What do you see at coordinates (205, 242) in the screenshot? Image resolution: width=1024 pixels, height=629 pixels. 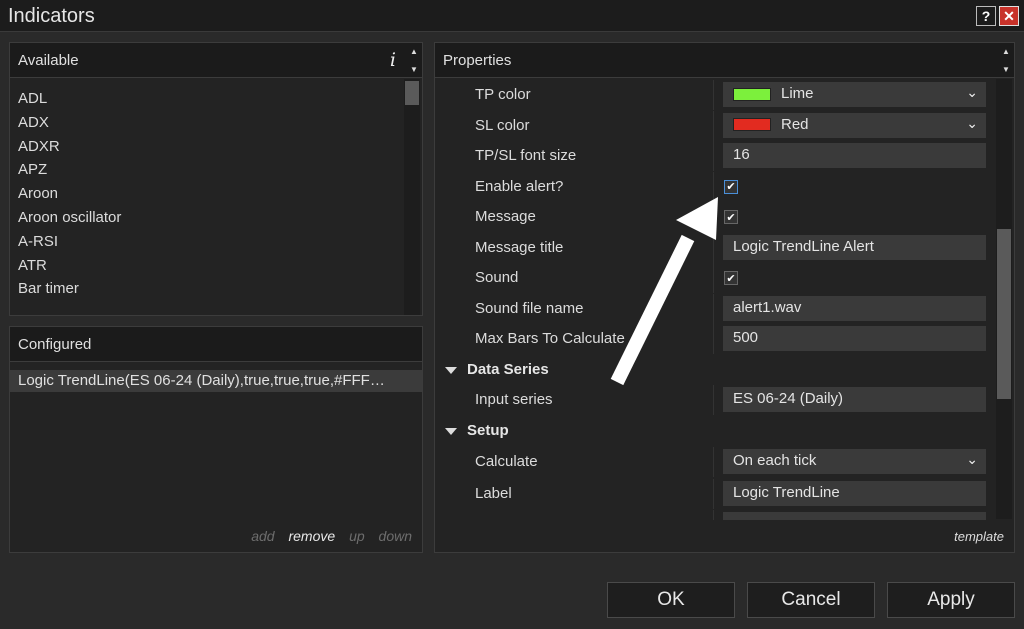 I see `list-item-a-rsi: A-RSI` at bounding box center [205, 242].